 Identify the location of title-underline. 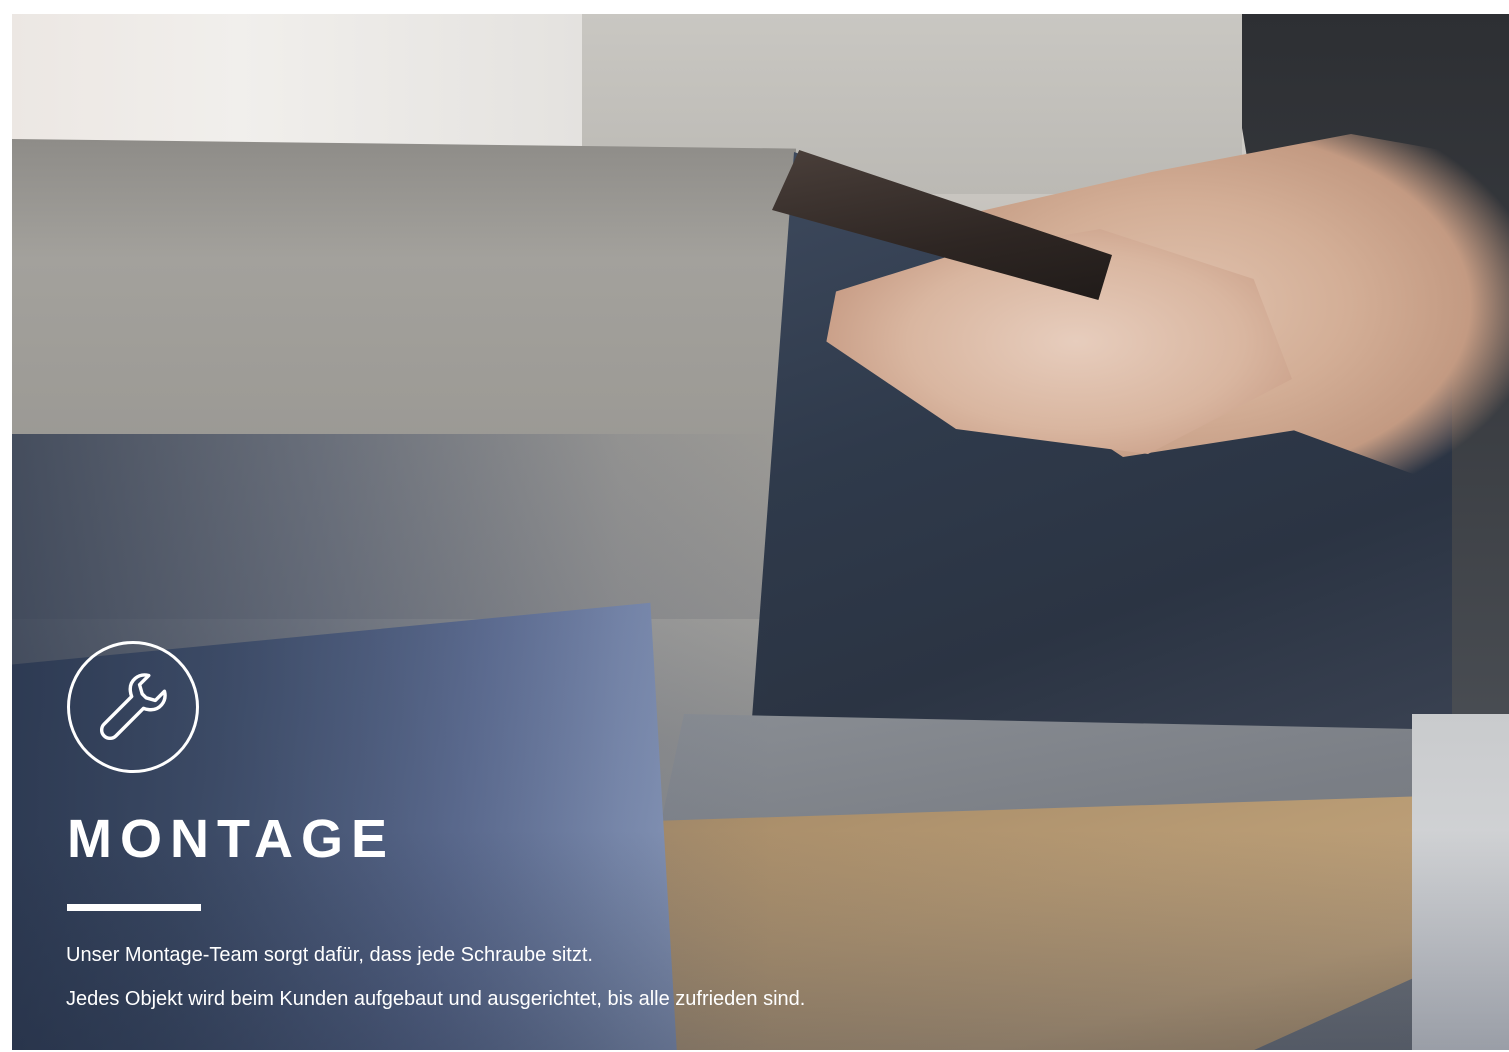
(134, 907).